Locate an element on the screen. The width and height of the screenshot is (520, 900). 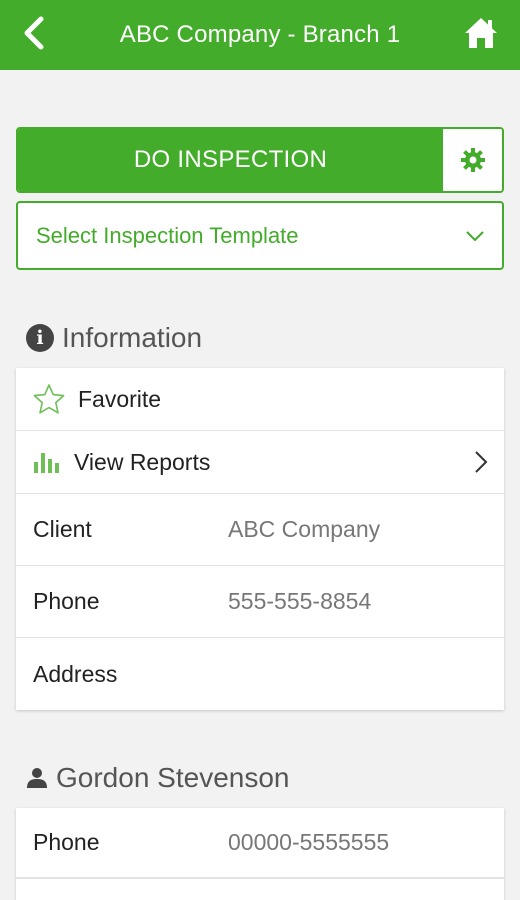
home-button is located at coordinates (481, 33).